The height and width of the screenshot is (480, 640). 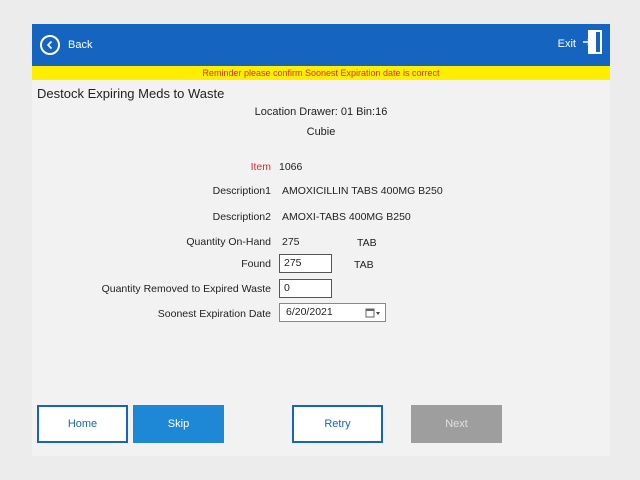 I want to click on item-value: 1066, so click(x=291, y=167).